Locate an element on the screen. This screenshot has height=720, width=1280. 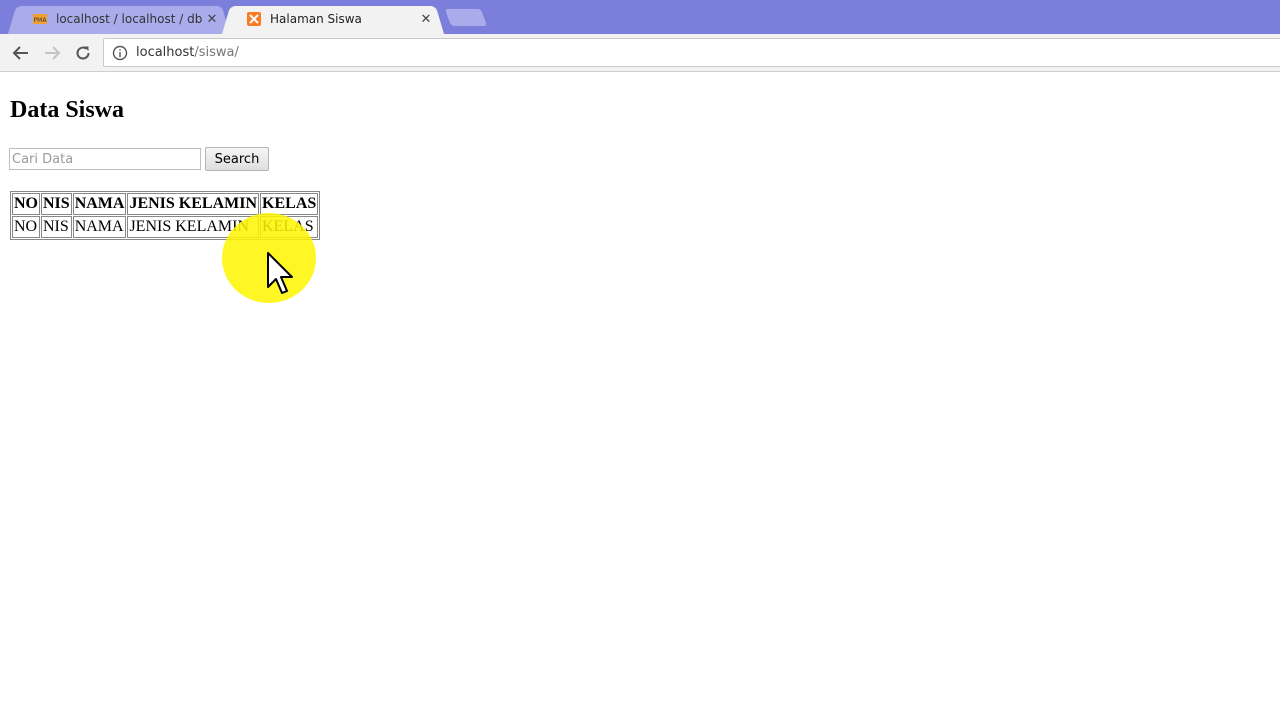
tab-halaman-siswa: Halaman Siswa ✕ is located at coordinates (333, 18).